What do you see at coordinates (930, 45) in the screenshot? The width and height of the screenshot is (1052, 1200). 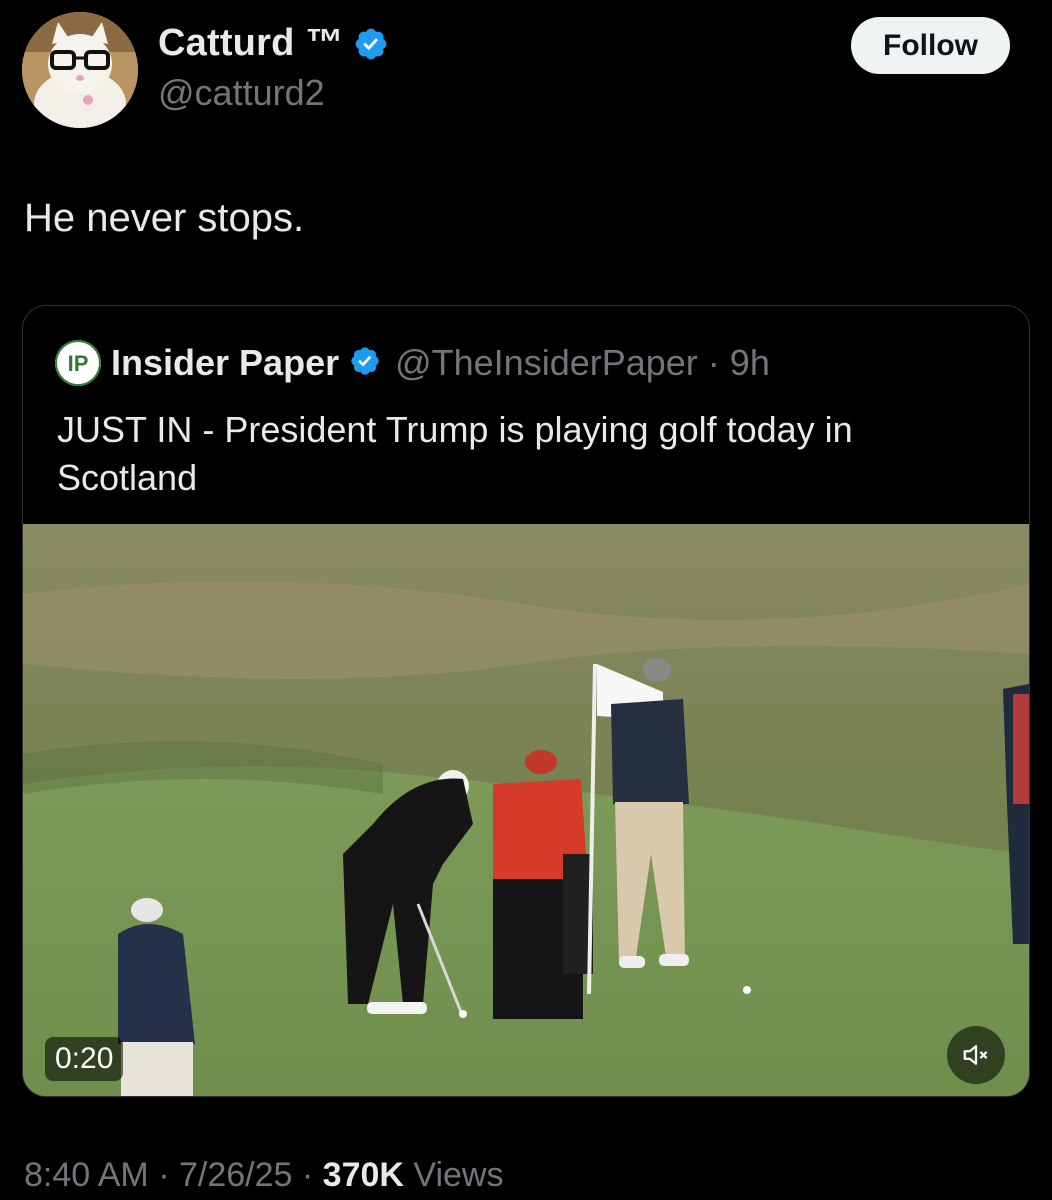 I see `follow-button: Follow` at bounding box center [930, 45].